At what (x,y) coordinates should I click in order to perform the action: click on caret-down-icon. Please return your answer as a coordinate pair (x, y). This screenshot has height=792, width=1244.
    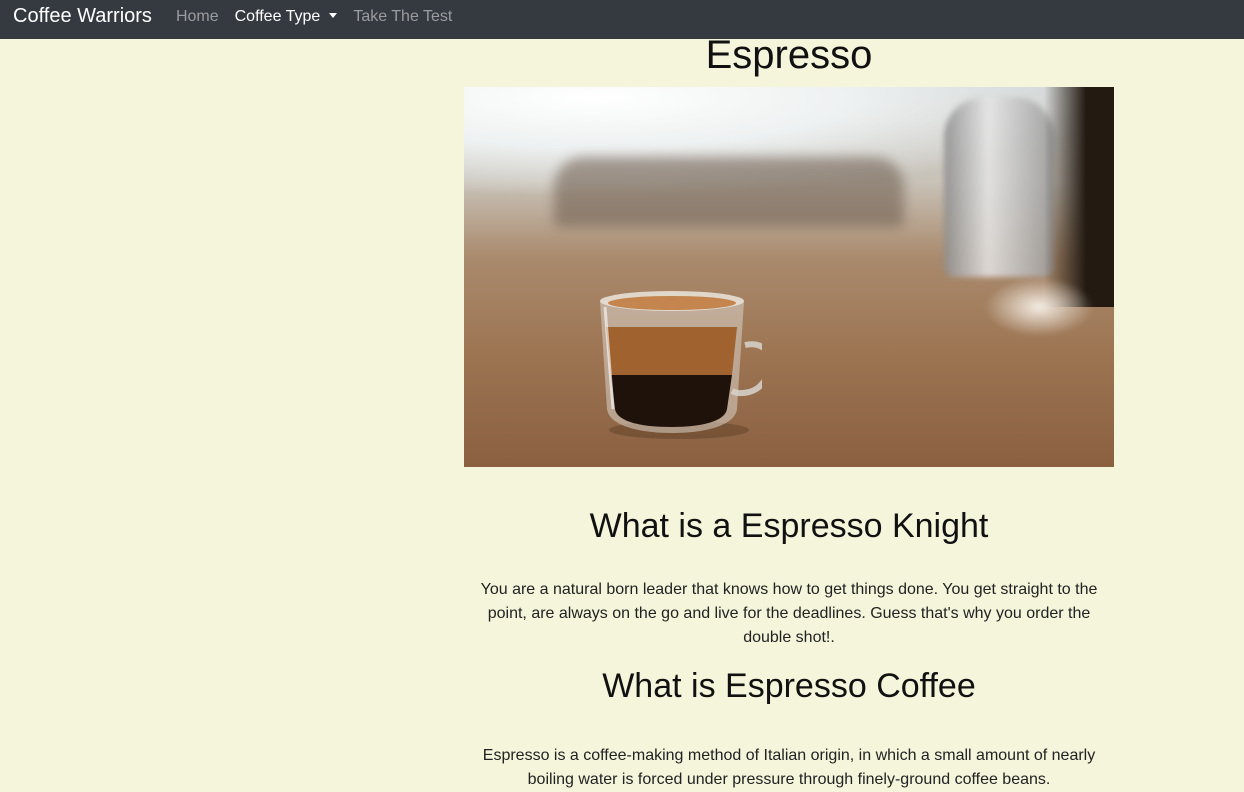
    Looking at the image, I should click on (333, 15).